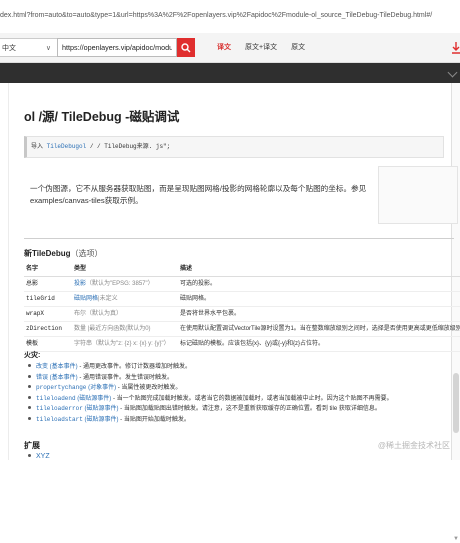 The image size is (460, 543). What do you see at coordinates (230, 73) in the screenshot?
I see `page-header-band` at bounding box center [230, 73].